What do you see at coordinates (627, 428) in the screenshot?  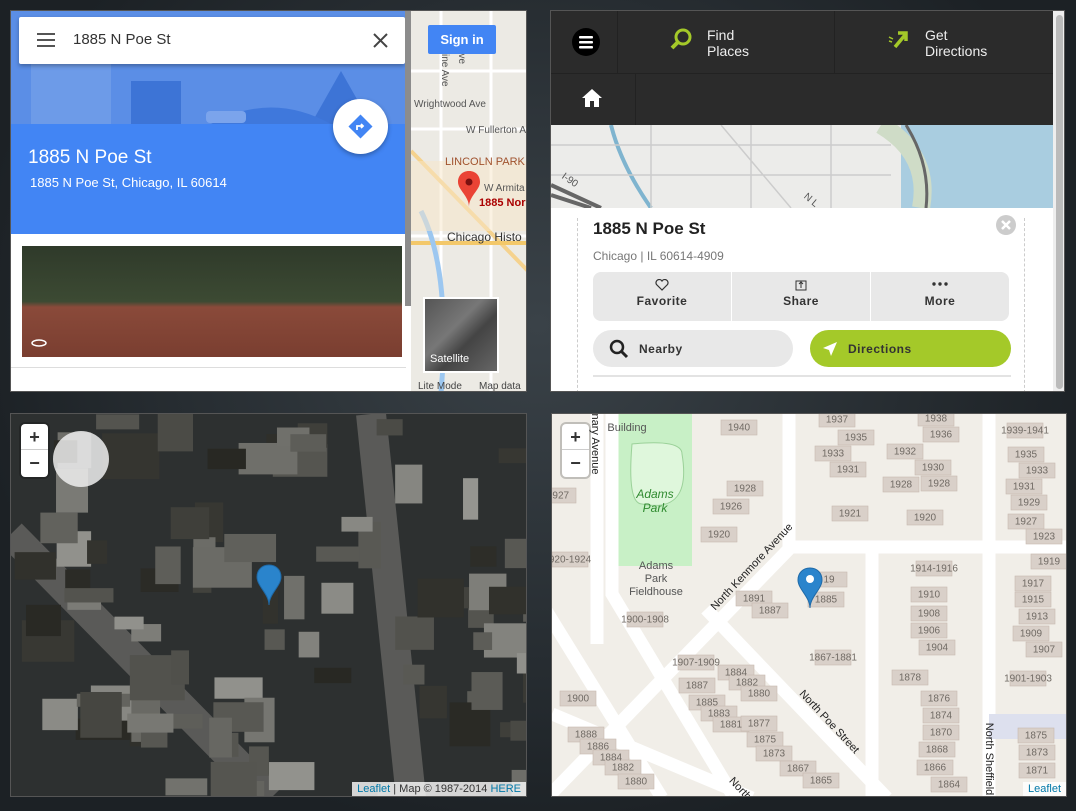 I see `poi-label: Building` at bounding box center [627, 428].